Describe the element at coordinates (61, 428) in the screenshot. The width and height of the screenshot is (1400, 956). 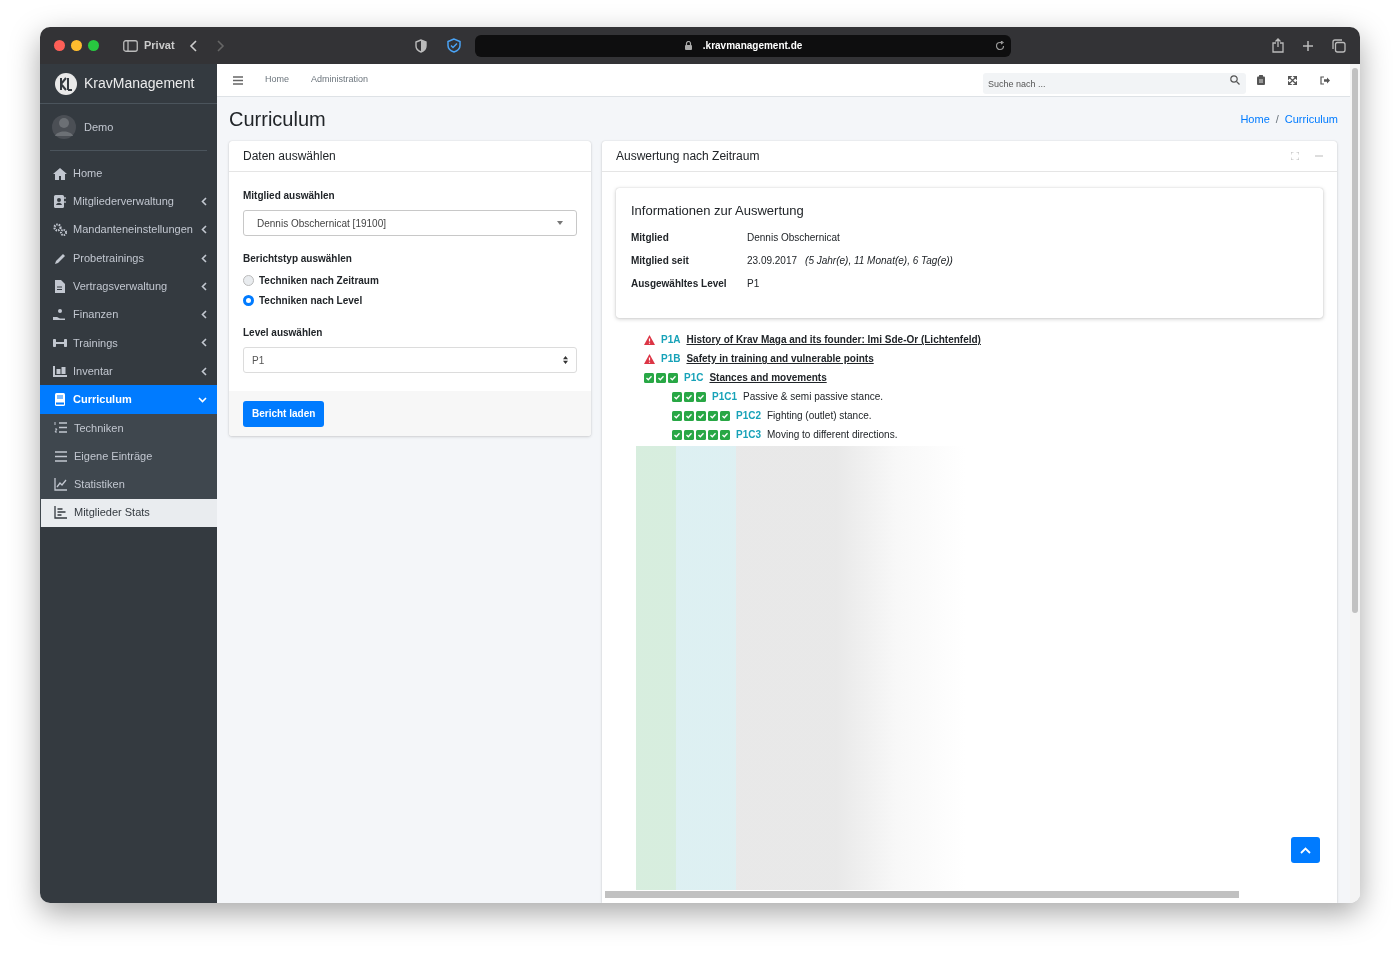
I see `numbered-list-icon` at that location.